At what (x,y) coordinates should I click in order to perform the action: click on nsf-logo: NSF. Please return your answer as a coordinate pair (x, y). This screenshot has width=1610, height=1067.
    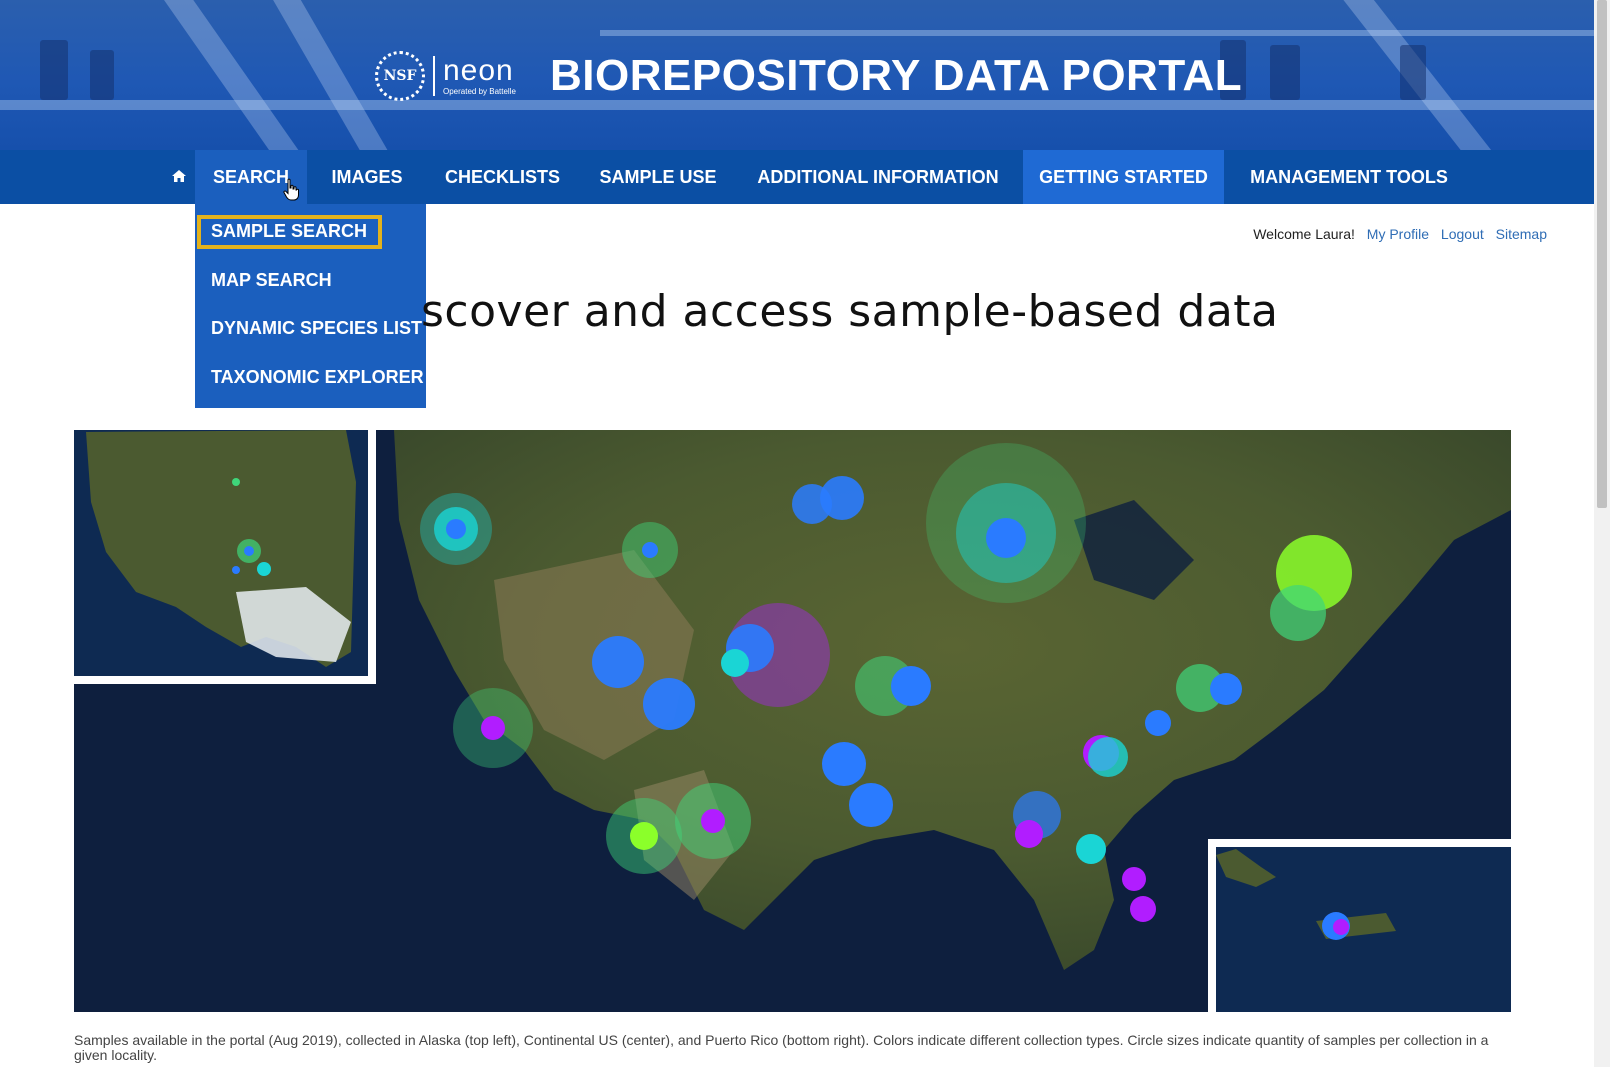
    Looking at the image, I should click on (400, 76).